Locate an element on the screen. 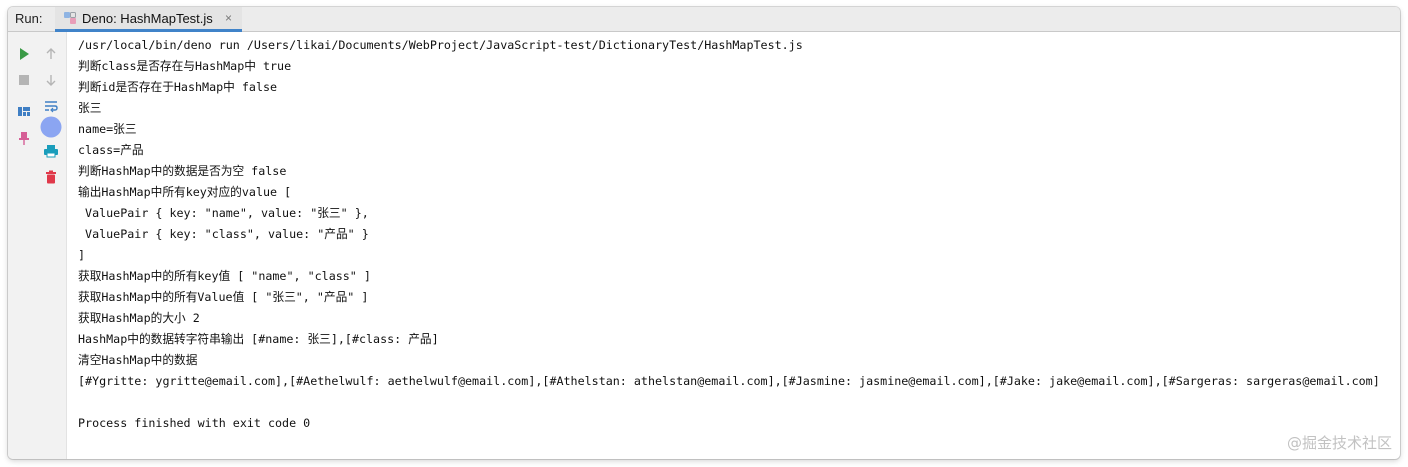 Image resolution: width=1408 pixels, height=467 pixels. watermark: @掘金技术社区 is located at coordinates (1339, 443).